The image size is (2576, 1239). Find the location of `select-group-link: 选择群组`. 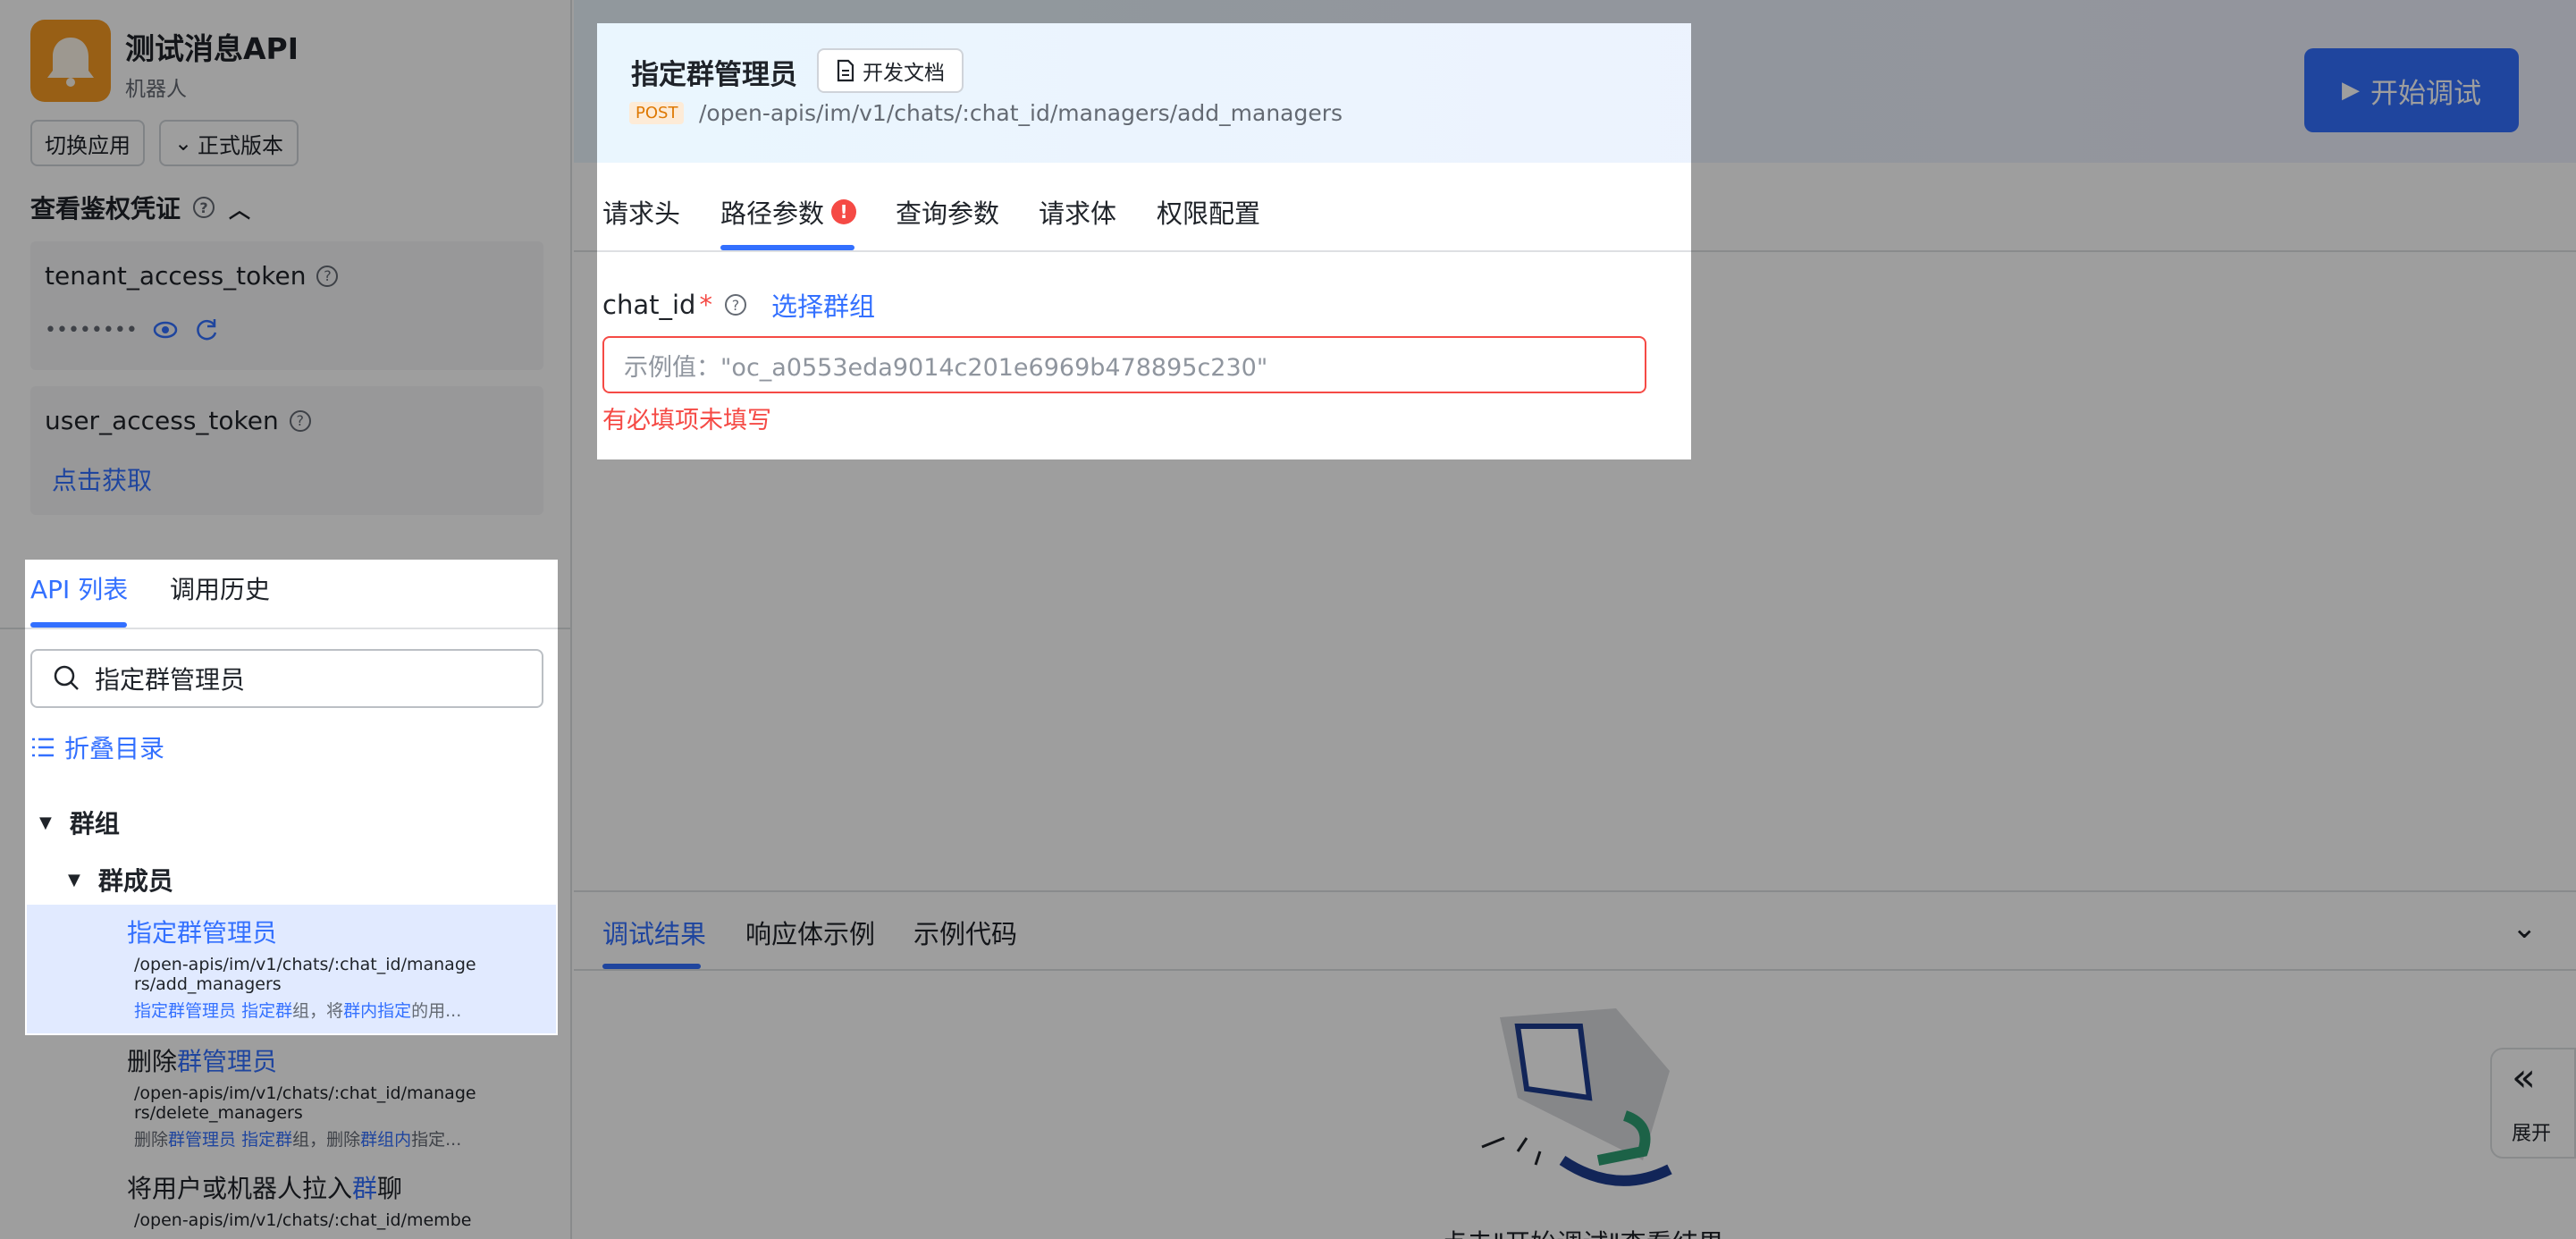

select-group-link: 选择群组 is located at coordinates (823, 305).